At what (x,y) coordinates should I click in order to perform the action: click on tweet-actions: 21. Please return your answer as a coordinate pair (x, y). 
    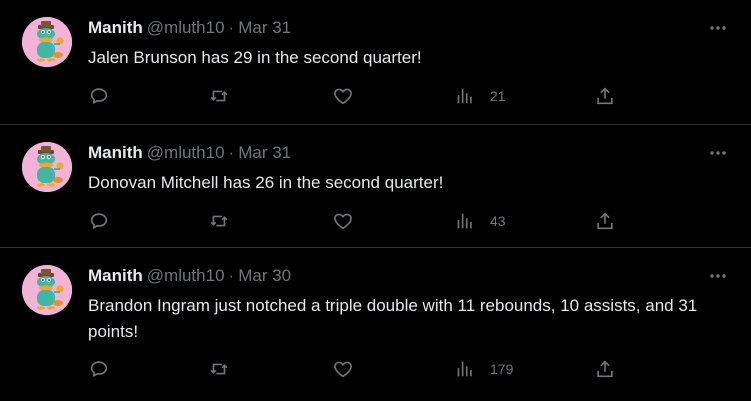
    Looking at the image, I should click on (375, 96).